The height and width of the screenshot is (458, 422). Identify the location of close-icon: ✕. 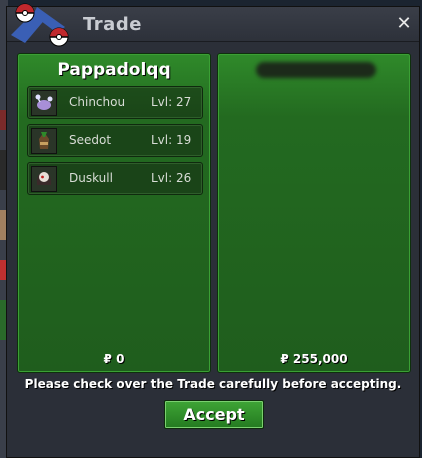
(404, 24).